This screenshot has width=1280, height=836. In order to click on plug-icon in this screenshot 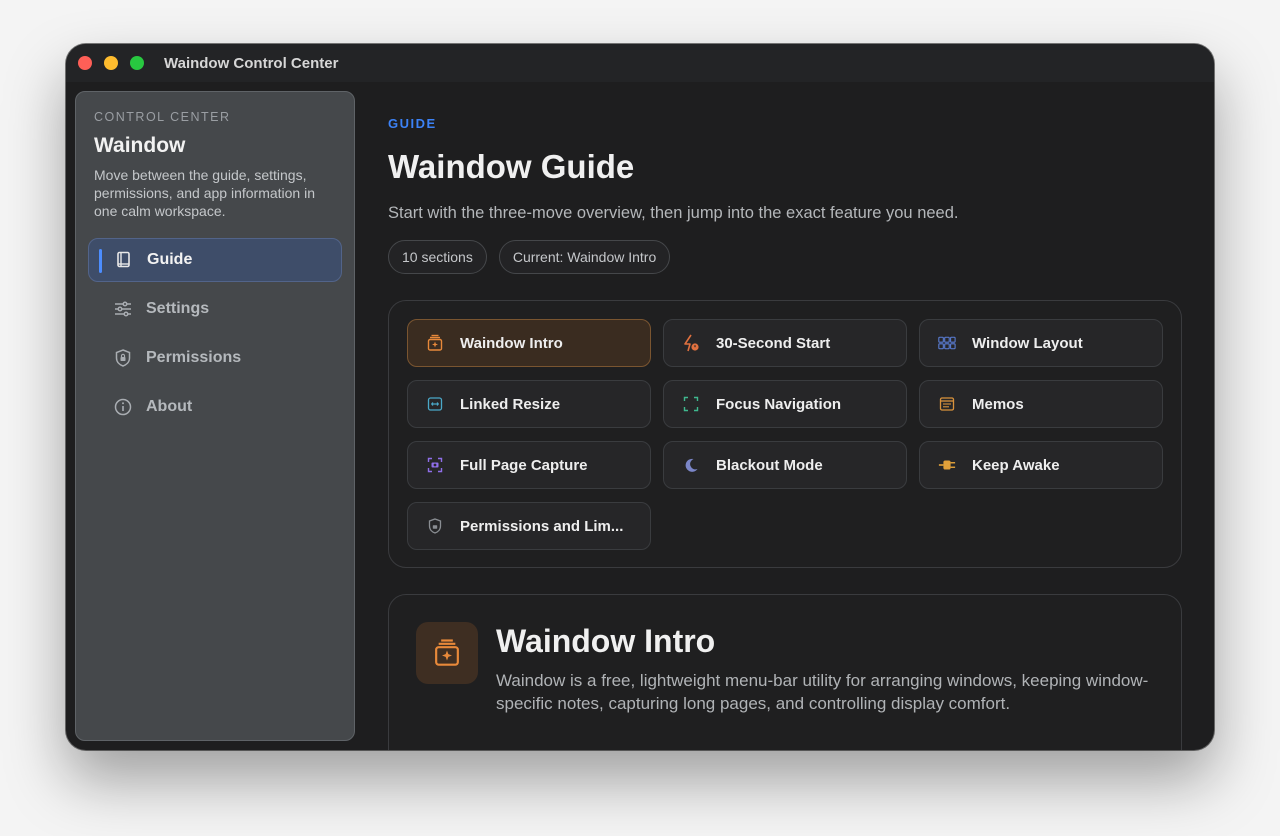, I will do `click(947, 465)`.